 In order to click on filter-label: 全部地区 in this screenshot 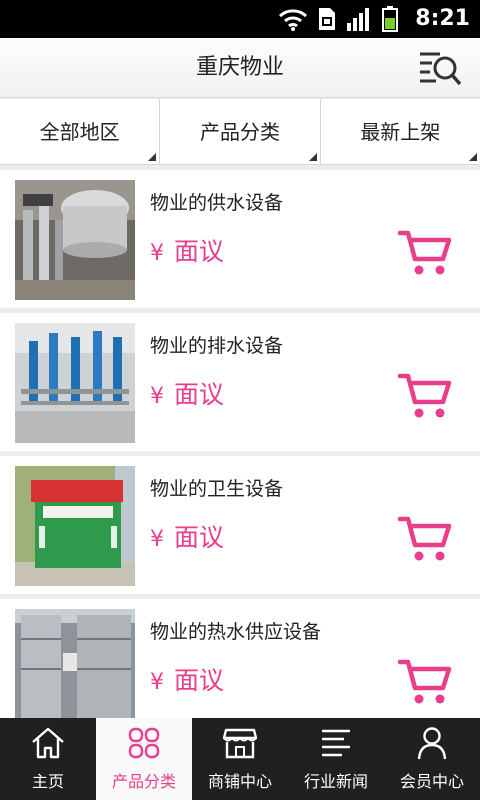, I will do `click(79, 132)`.